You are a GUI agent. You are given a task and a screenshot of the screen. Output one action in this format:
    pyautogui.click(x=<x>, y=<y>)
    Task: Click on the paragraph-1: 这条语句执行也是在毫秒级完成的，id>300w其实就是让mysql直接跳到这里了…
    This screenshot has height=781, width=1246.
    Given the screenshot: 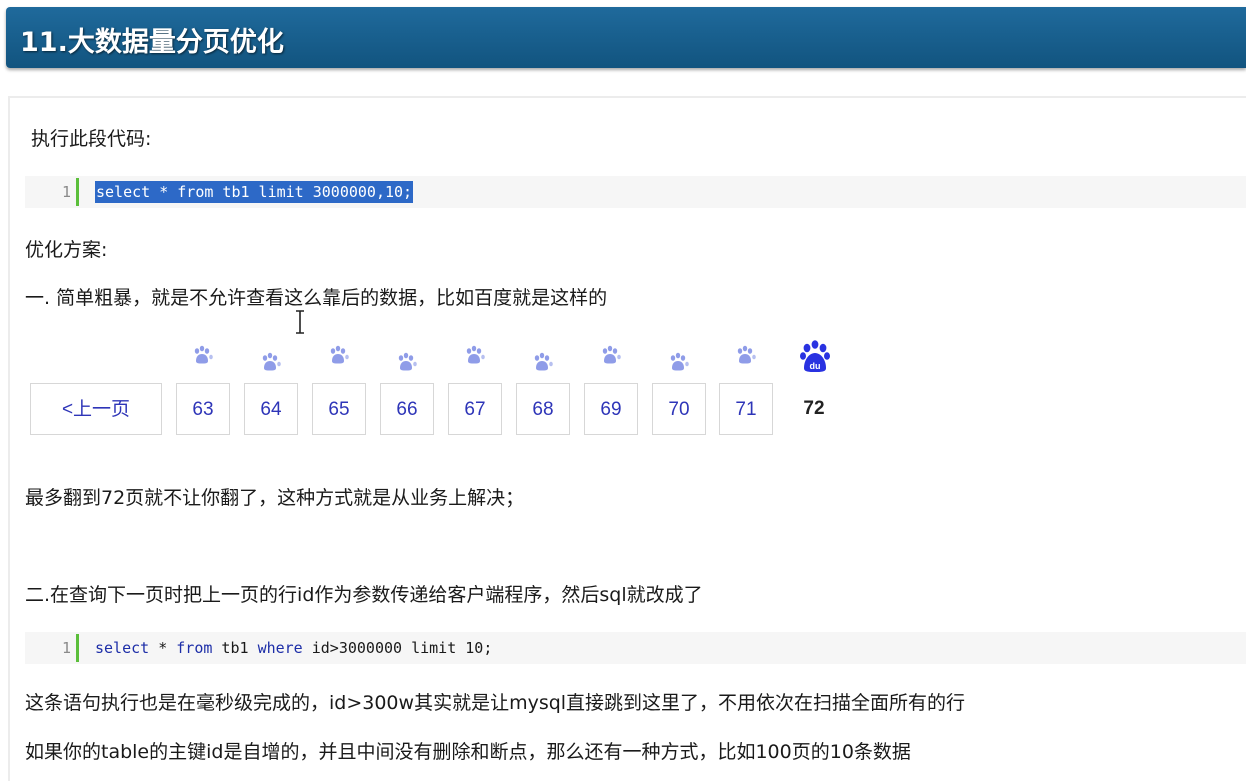 What is the action you would take?
    pyautogui.click(x=495, y=703)
    